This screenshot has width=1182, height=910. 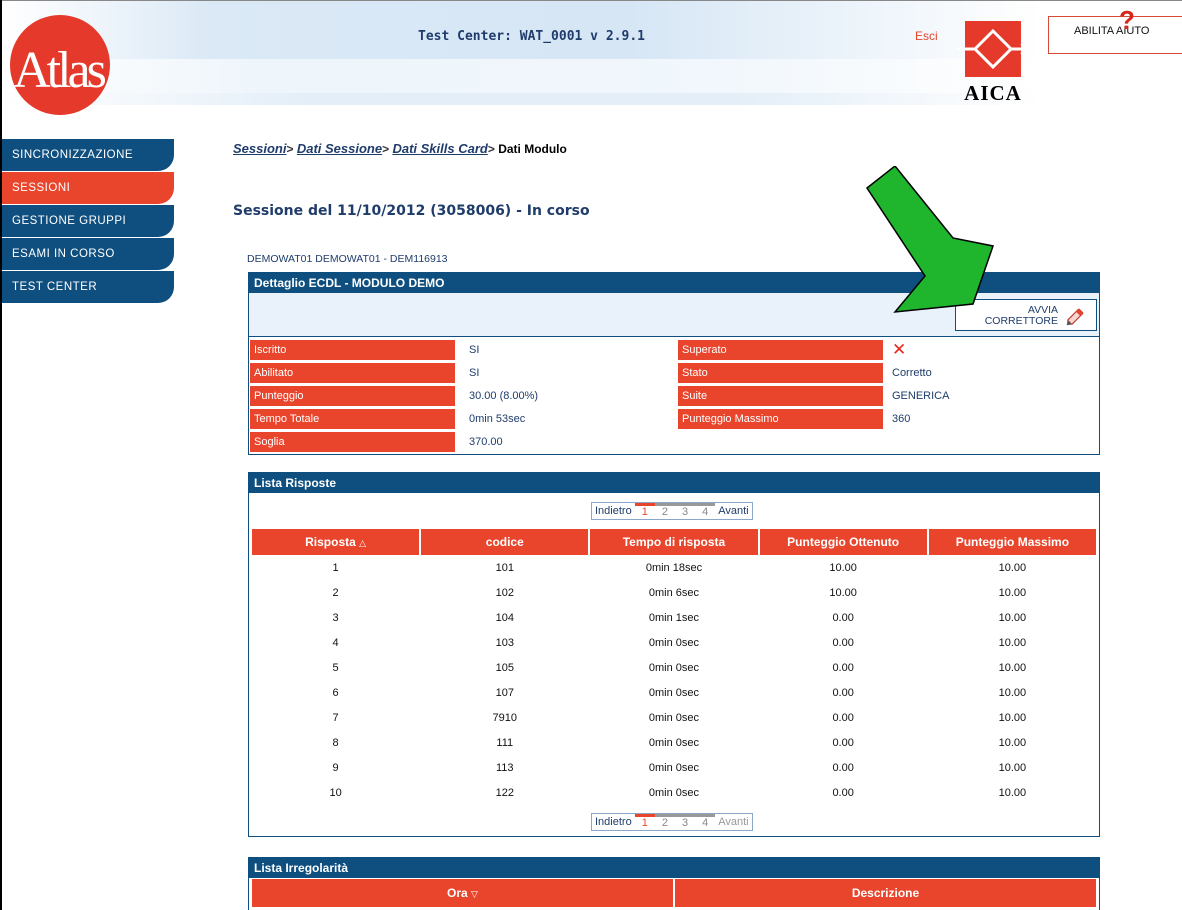 What do you see at coordinates (504, 592) in the screenshot?
I see `table-cell: 102` at bounding box center [504, 592].